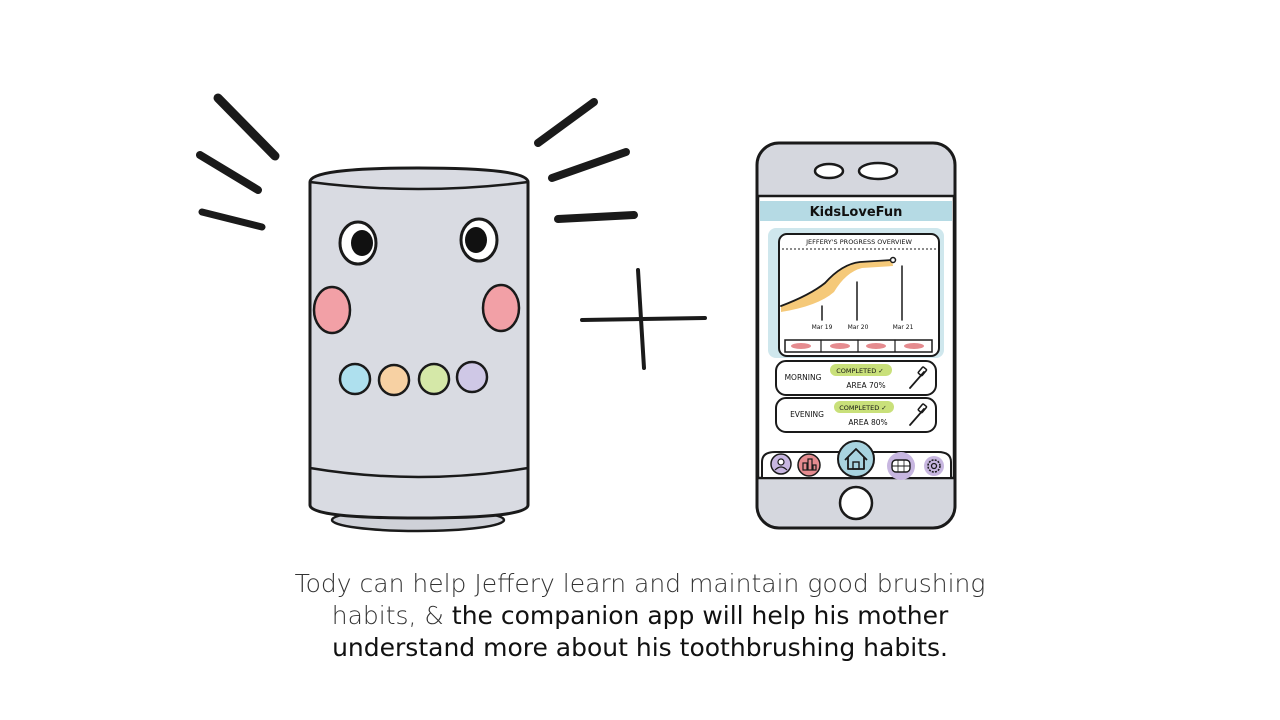 This screenshot has height=720, width=1280. Describe the element at coordinates (867, 422) in the screenshot. I see `session-area: AREA 80%` at that location.